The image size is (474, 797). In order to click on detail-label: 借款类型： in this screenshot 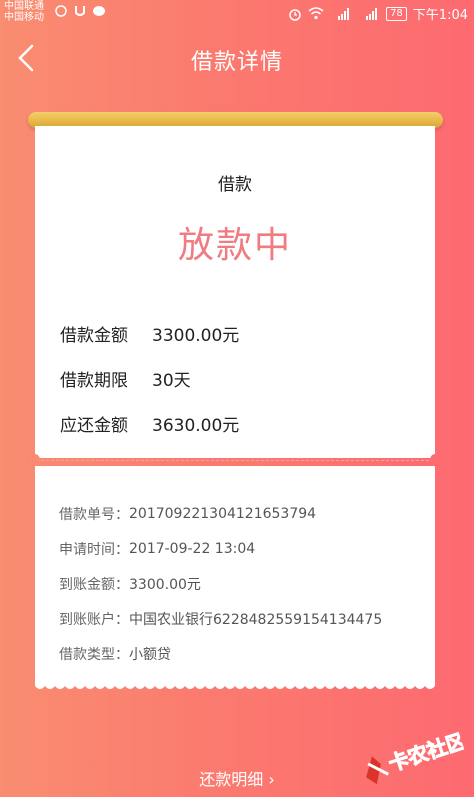, I will do `click(94, 654)`.